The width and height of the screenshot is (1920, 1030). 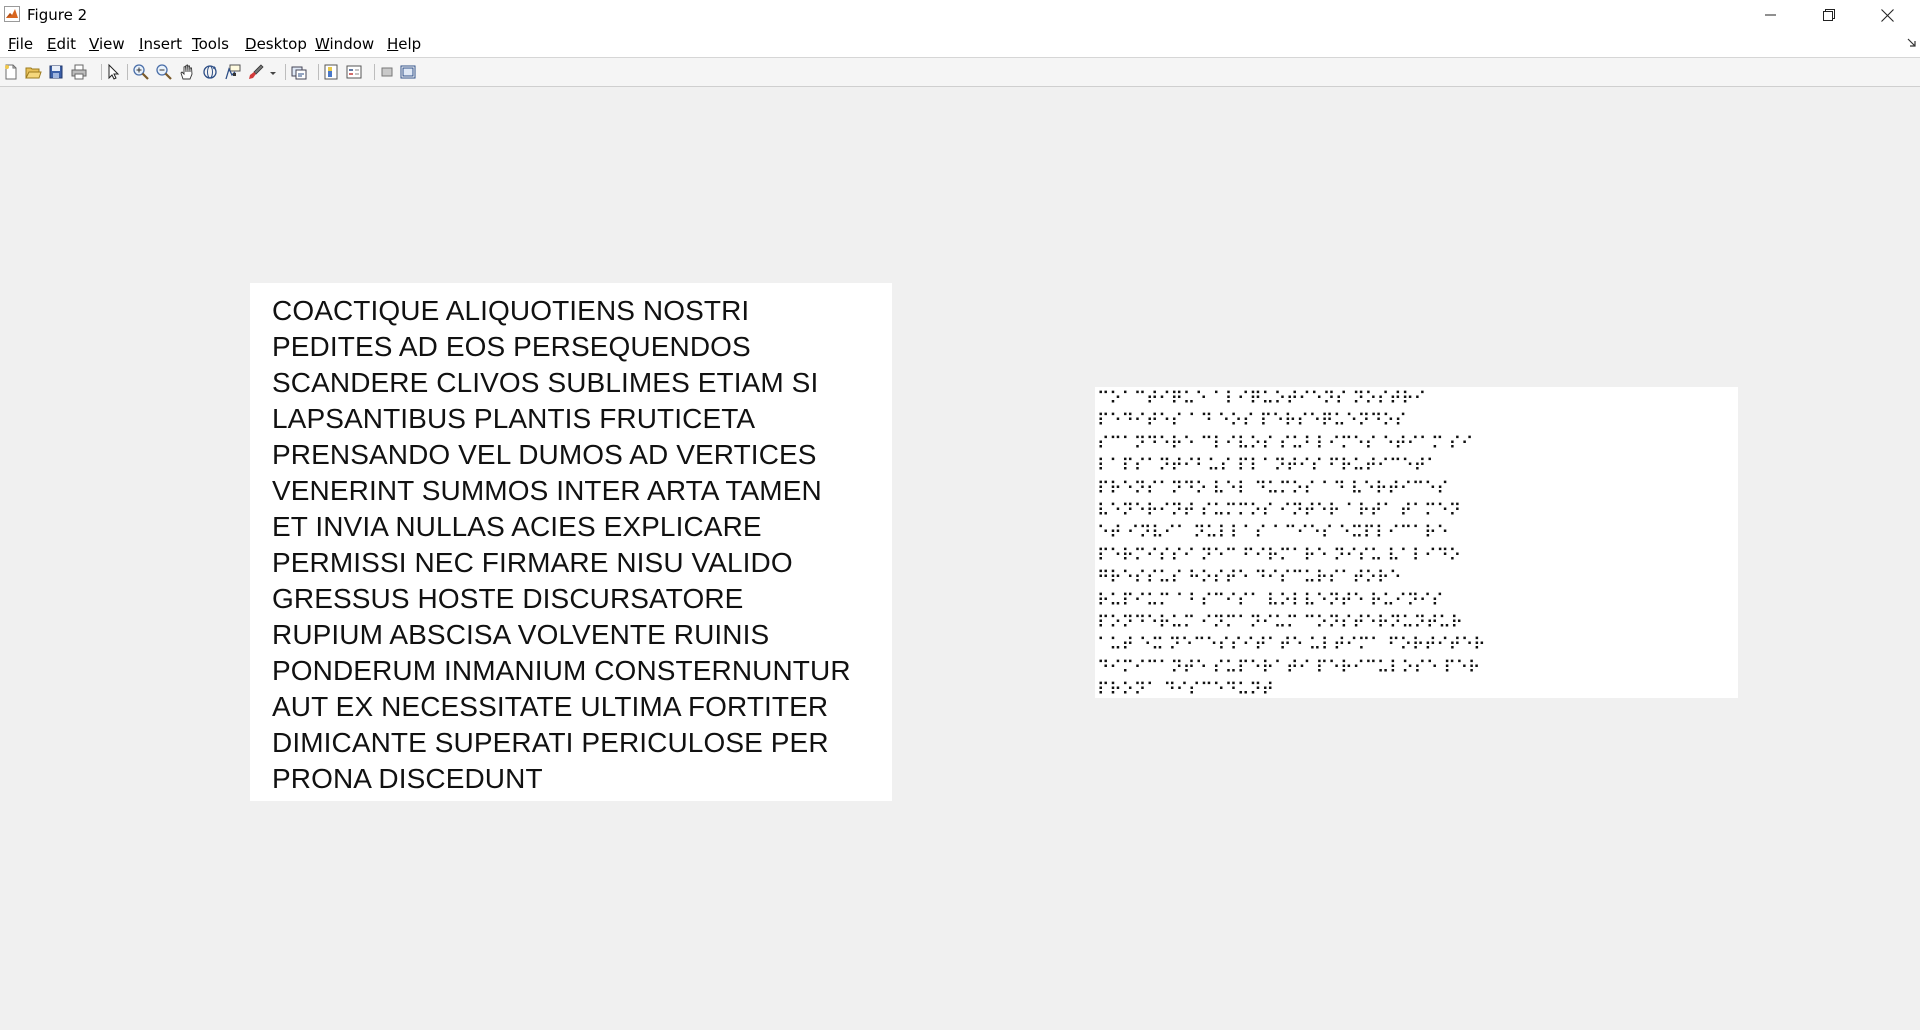 I want to click on pan-hand-icon, so click(x=187, y=72).